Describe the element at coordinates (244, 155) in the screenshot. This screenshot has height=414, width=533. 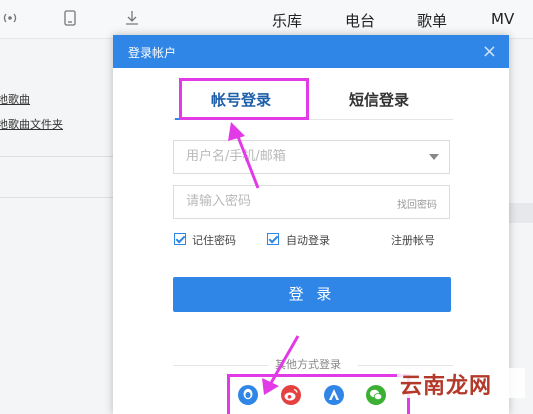
I see `arrow-to-tab` at that location.